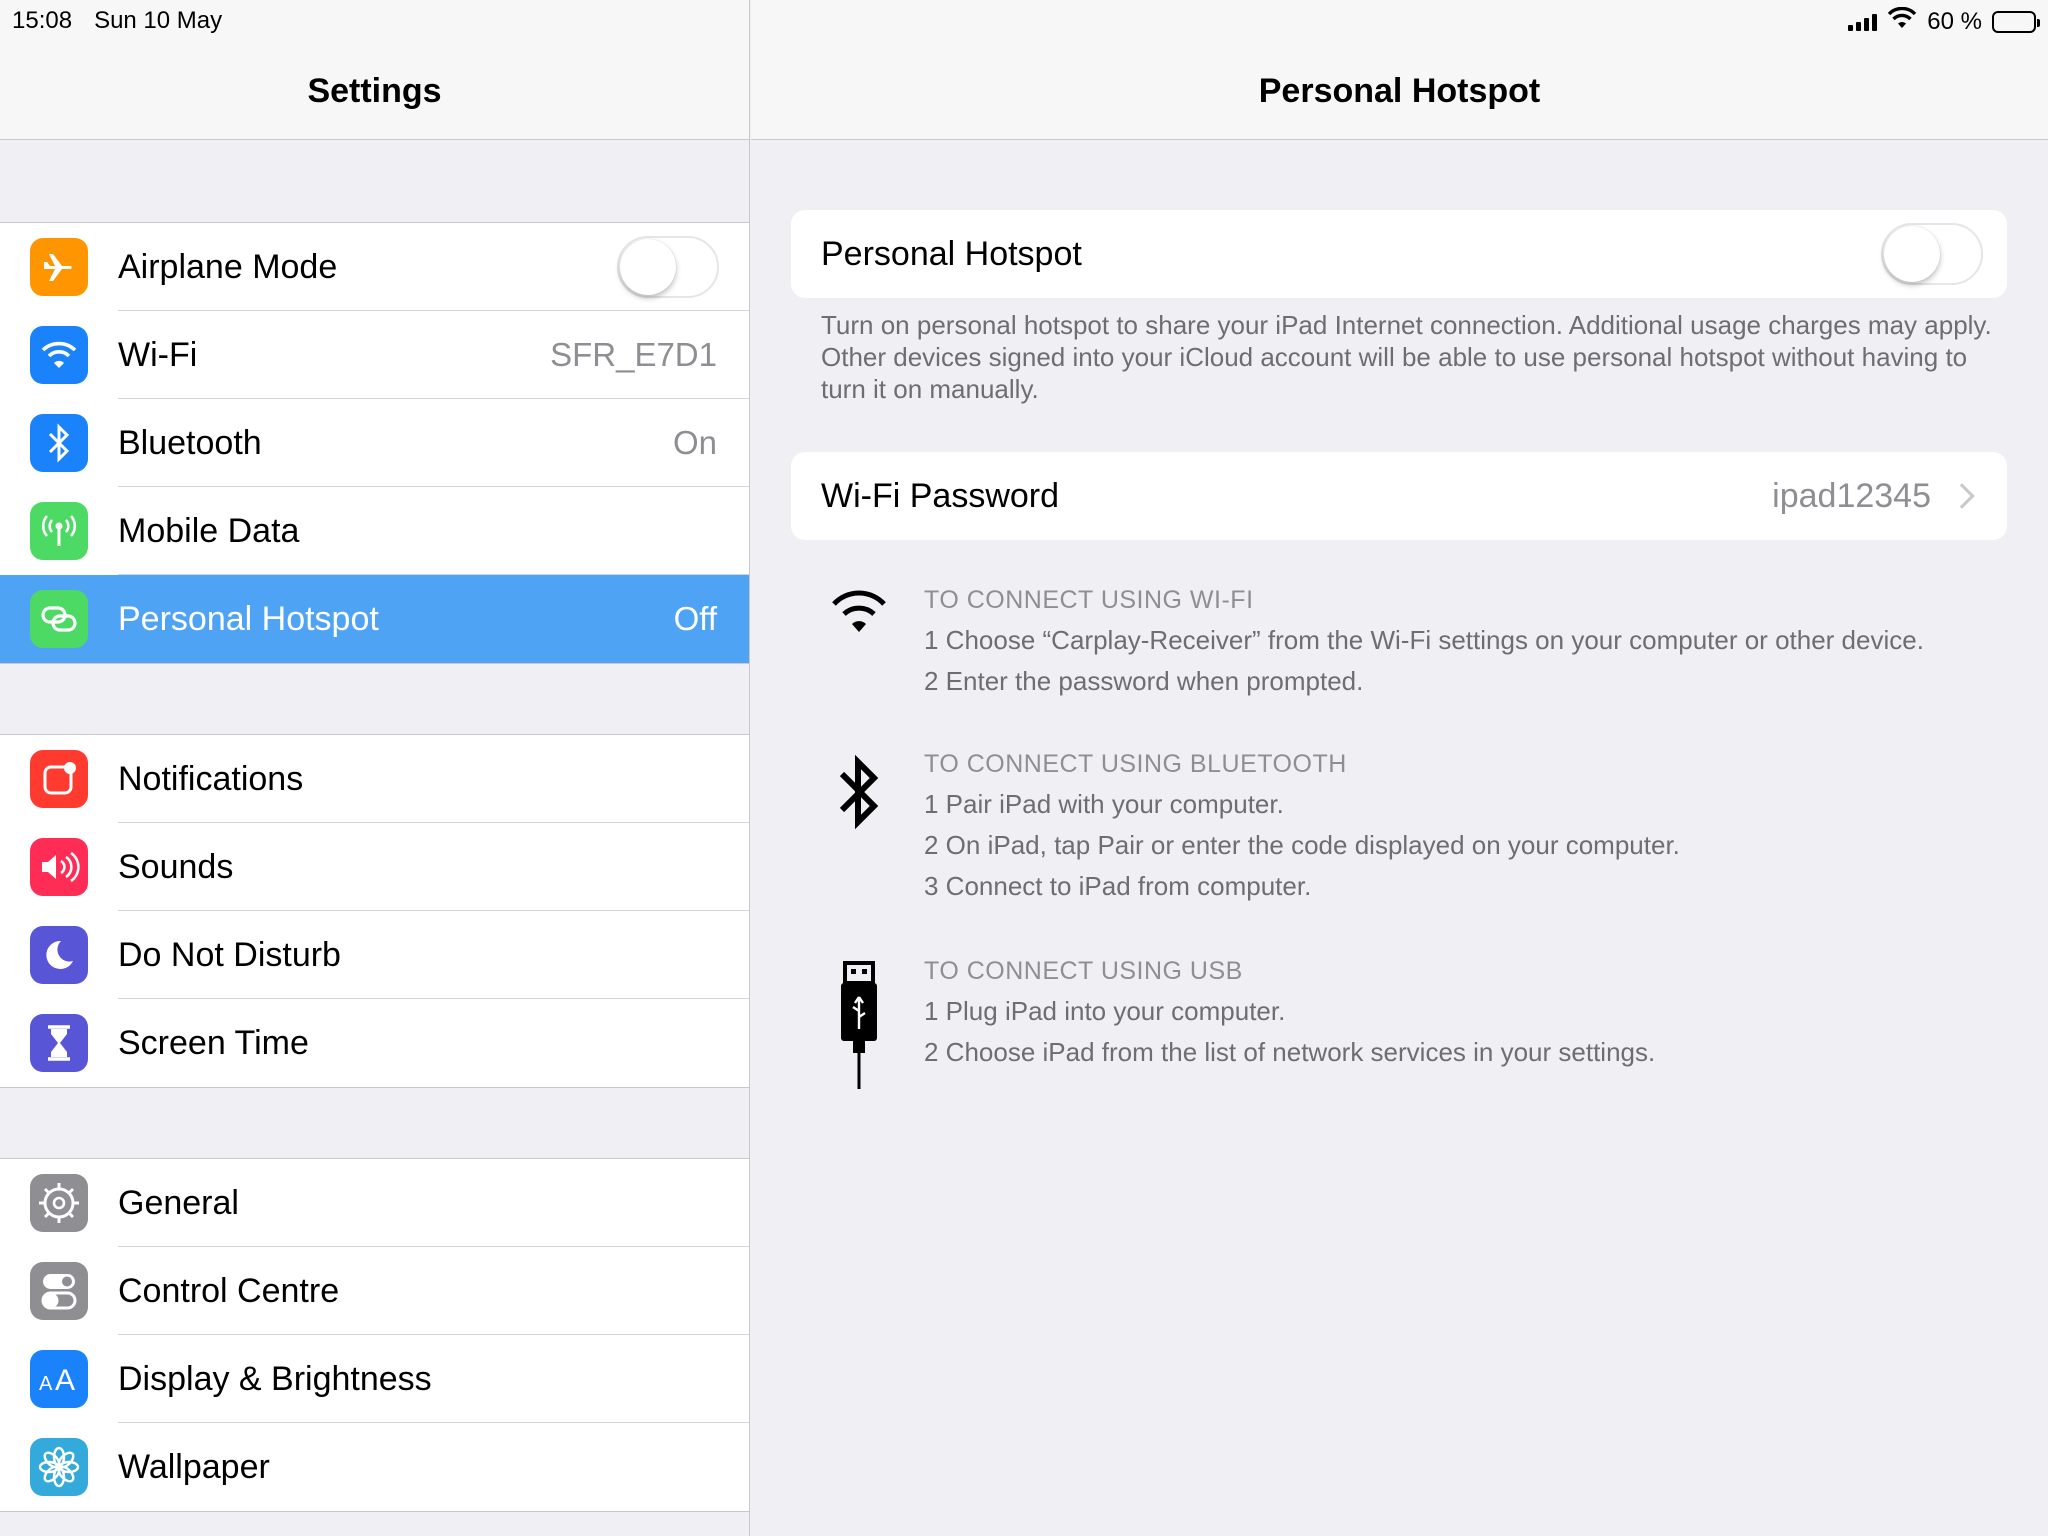 The image size is (2048, 1536). What do you see at coordinates (633, 354) in the screenshot?
I see `sidebar-item-value: SFR_E7D1` at bounding box center [633, 354].